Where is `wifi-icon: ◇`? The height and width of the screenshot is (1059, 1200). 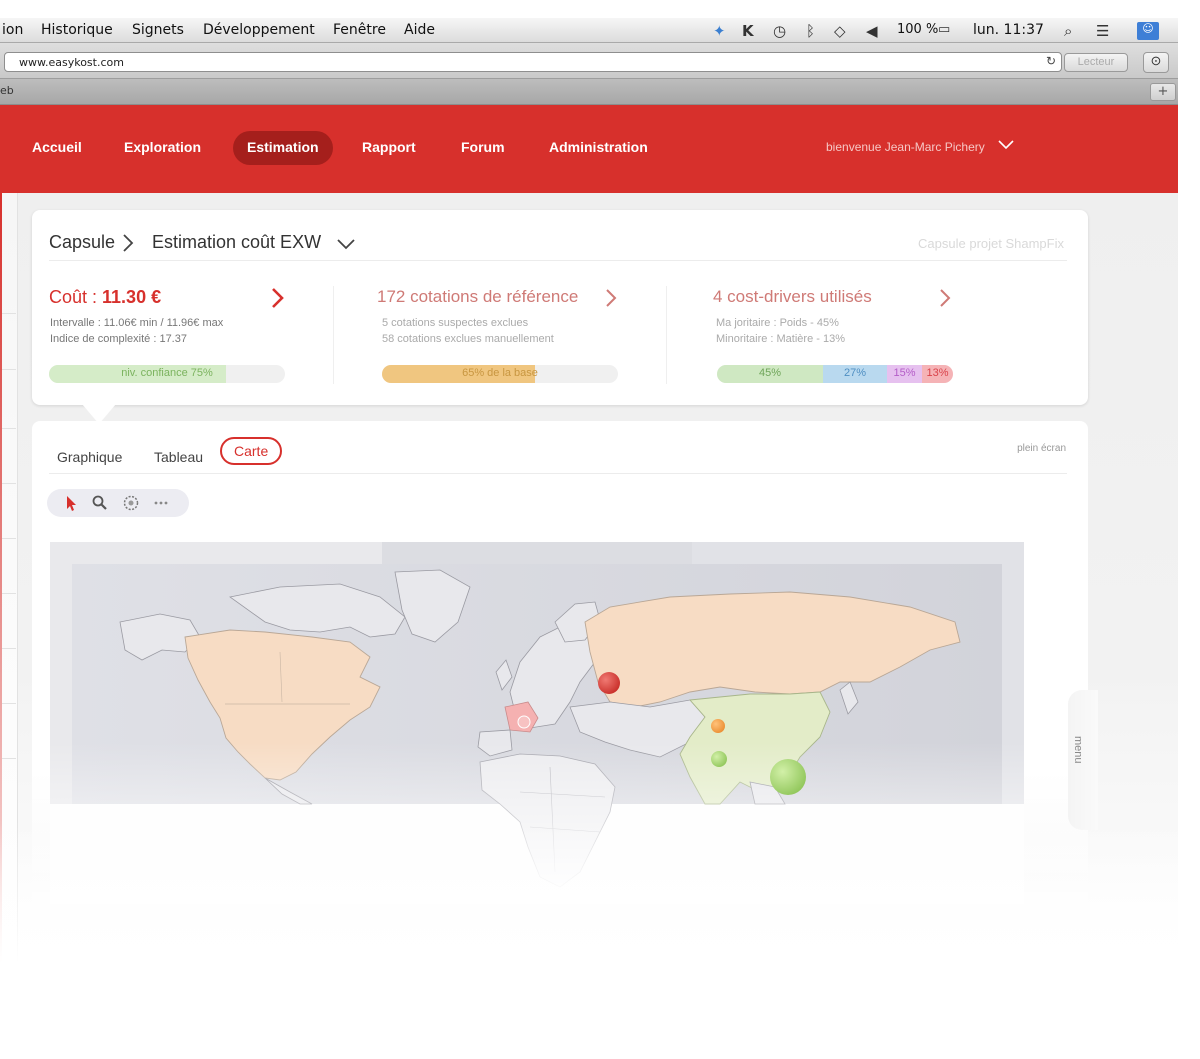 wifi-icon: ◇ is located at coordinates (840, 31).